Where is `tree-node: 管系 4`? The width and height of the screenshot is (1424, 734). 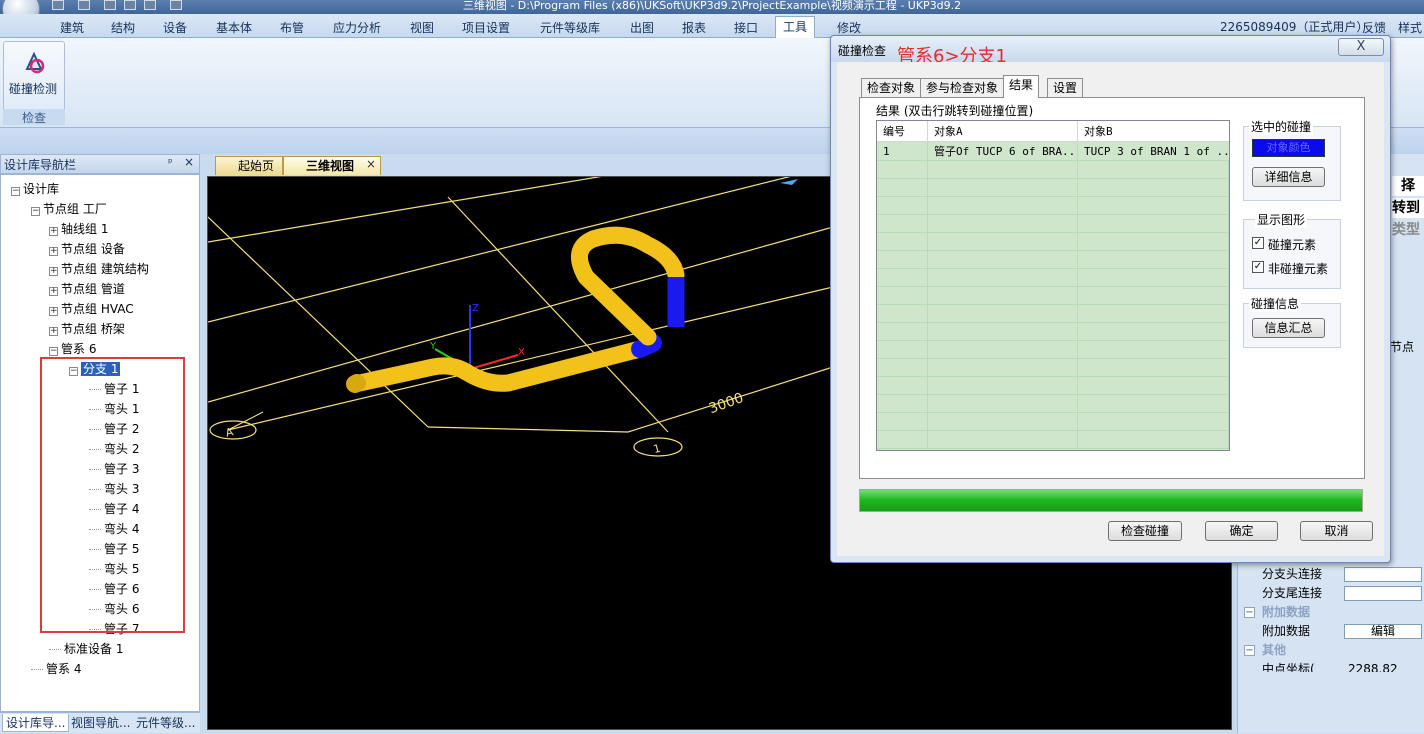
tree-node: 管系 4 is located at coordinates (56, 669).